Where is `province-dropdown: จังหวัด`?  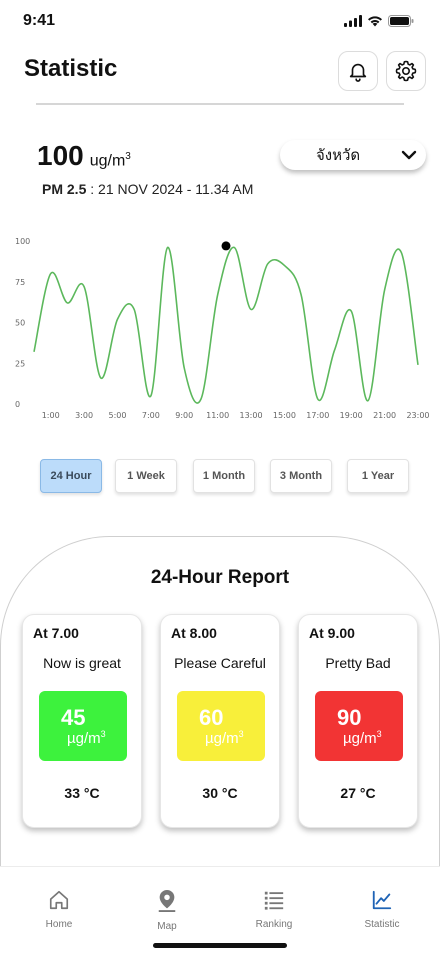
province-dropdown: จังหวัด is located at coordinates (353, 155).